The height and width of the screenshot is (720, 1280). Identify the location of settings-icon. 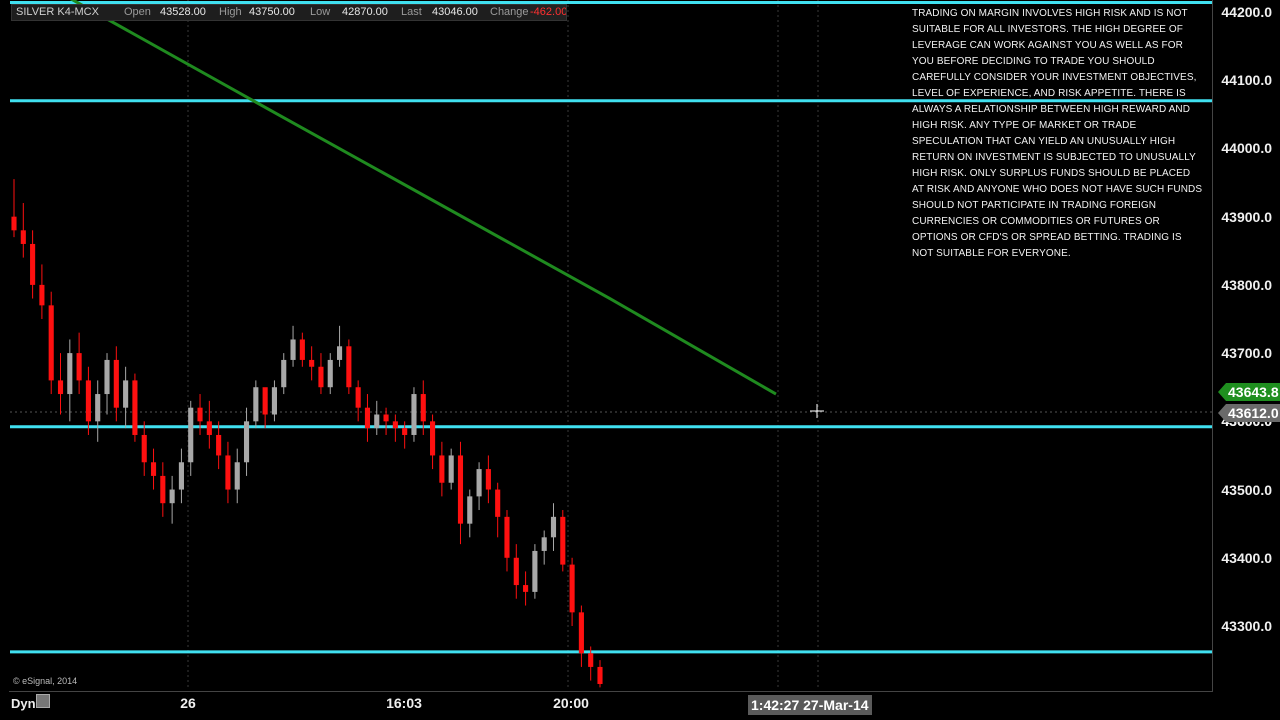
(43, 701).